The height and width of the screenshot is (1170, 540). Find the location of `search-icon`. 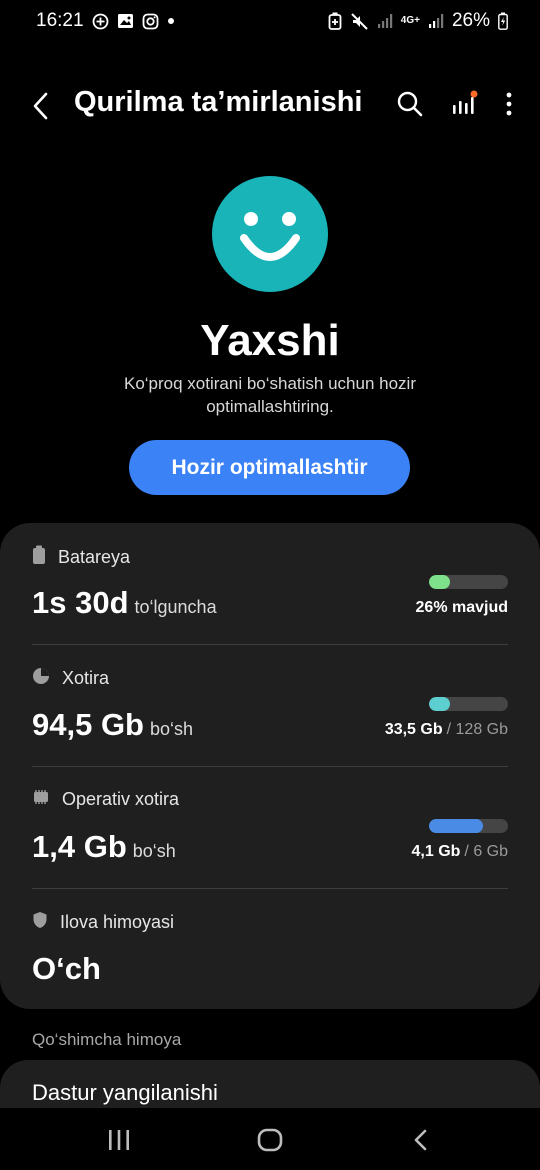

search-icon is located at coordinates (410, 106).